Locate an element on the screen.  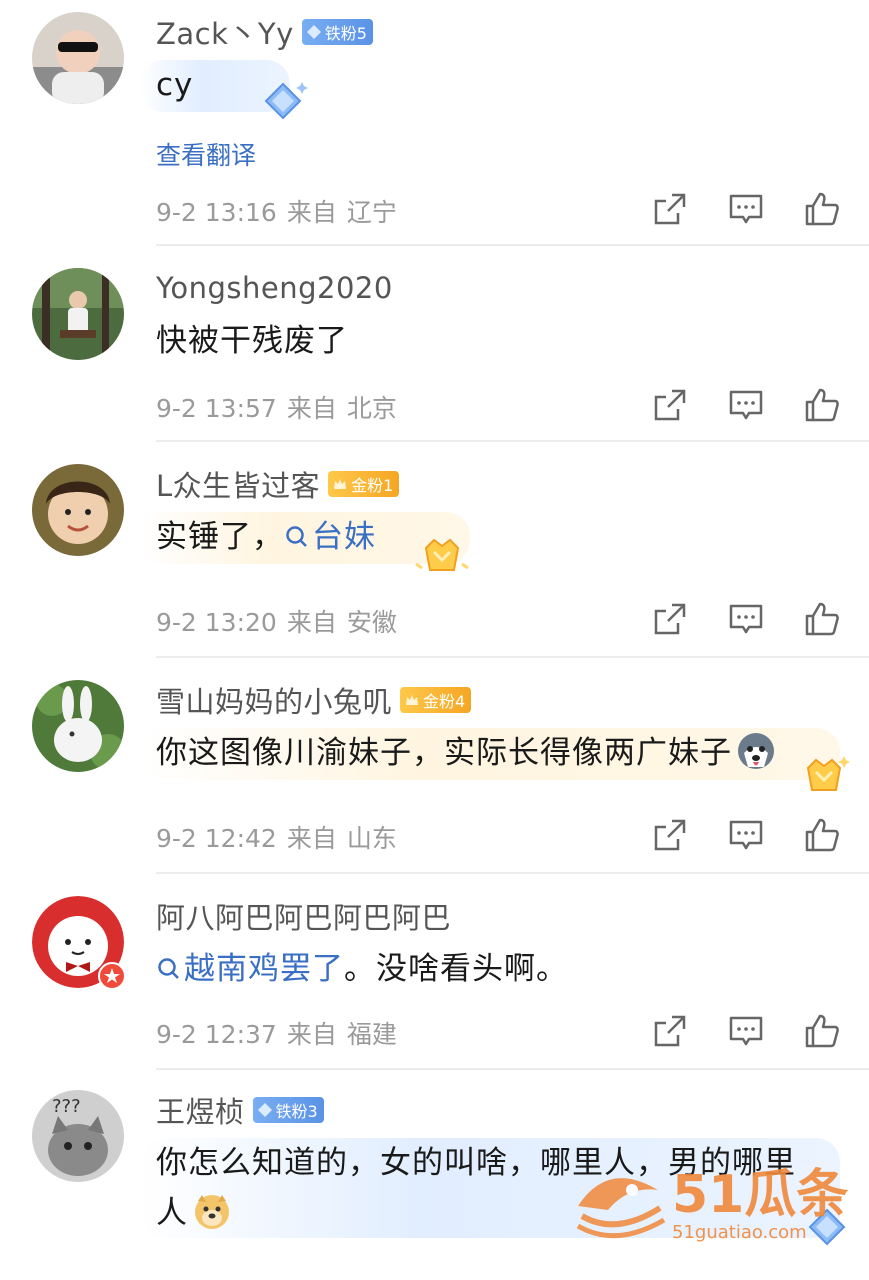
comment-bubble: 你这图像川渝妹子，实际长得像两广妹子 is located at coordinates (495, 759).